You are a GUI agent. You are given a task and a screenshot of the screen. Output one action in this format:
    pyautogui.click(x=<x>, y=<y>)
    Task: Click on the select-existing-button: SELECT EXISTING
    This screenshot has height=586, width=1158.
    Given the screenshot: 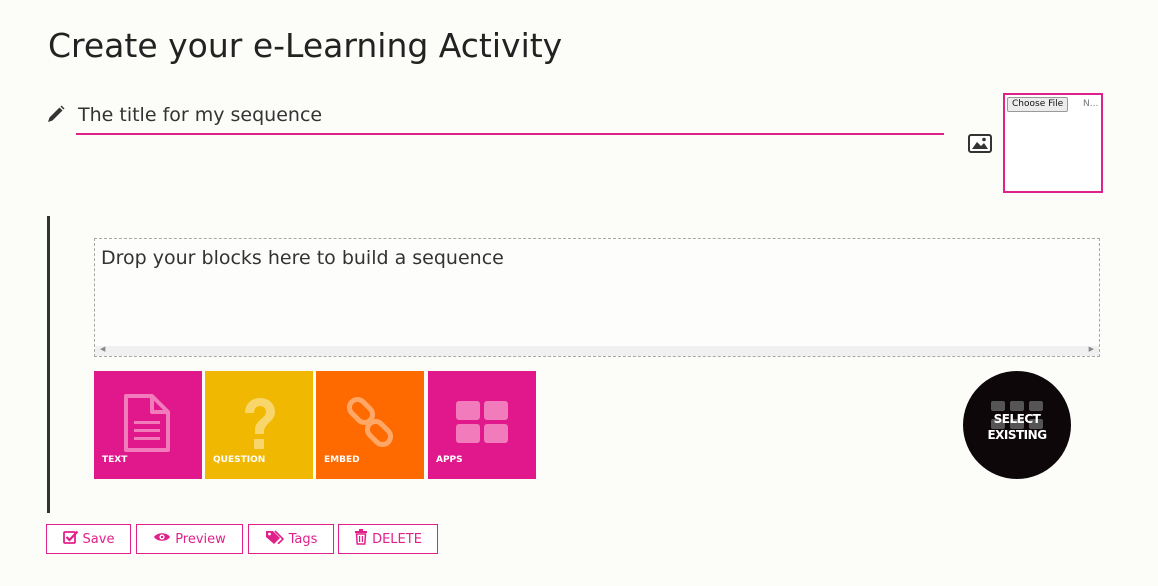 What is the action you would take?
    pyautogui.click(x=1017, y=425)
    